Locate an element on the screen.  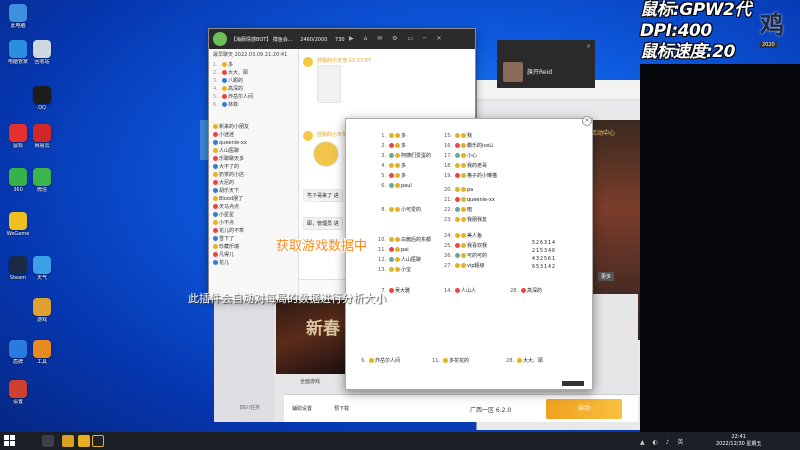
desktop-icon-15: 设置 is located at coordinates (18, 392).